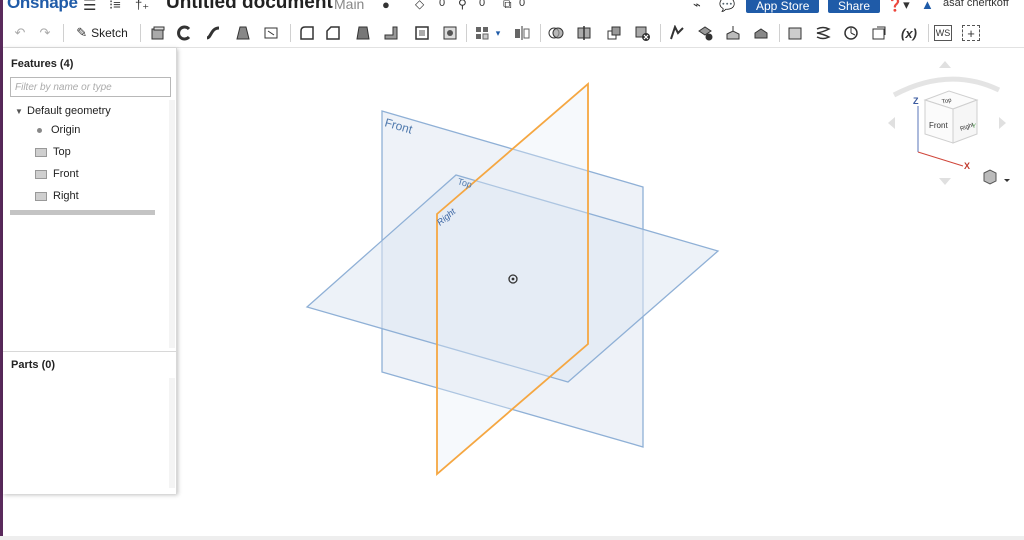  What do you see at coordinates (733, 33) in the screenshot?
I see `move-face-icon` at bounding box center [733, 33].